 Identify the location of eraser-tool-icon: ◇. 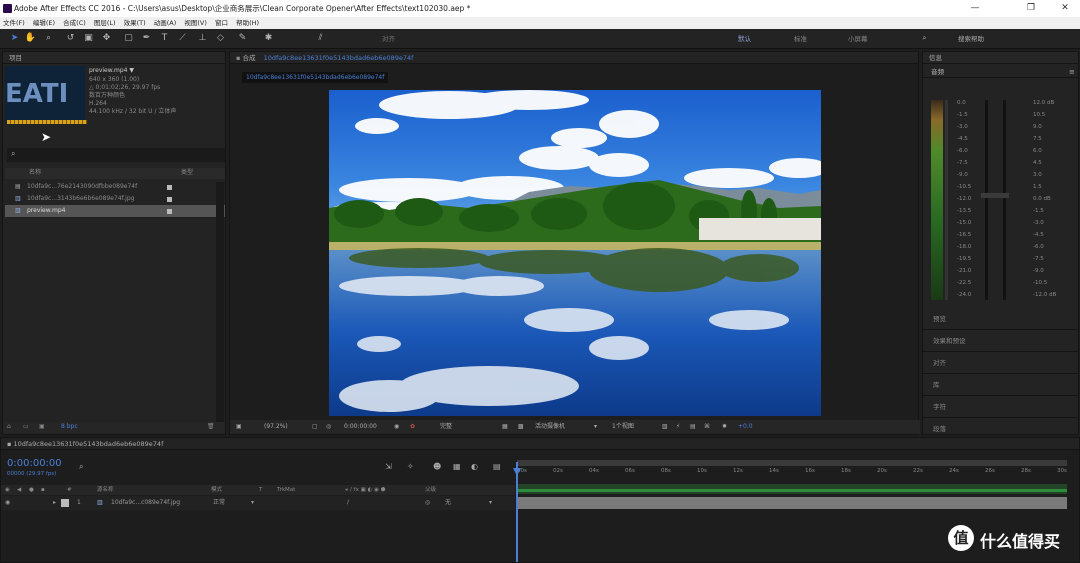
(220, 38).